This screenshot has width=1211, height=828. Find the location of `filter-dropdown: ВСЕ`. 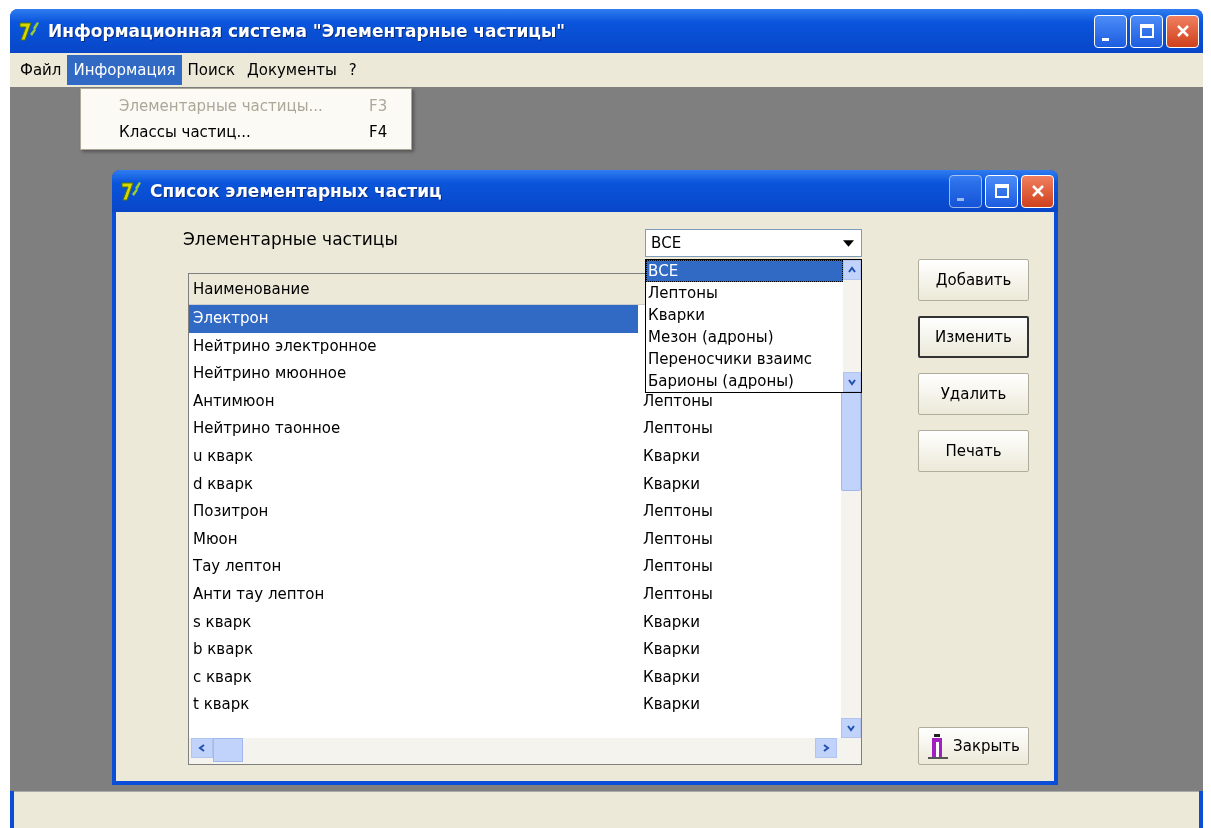

filter-dropdown: ВСЕ is located at coordinates (753, 243).